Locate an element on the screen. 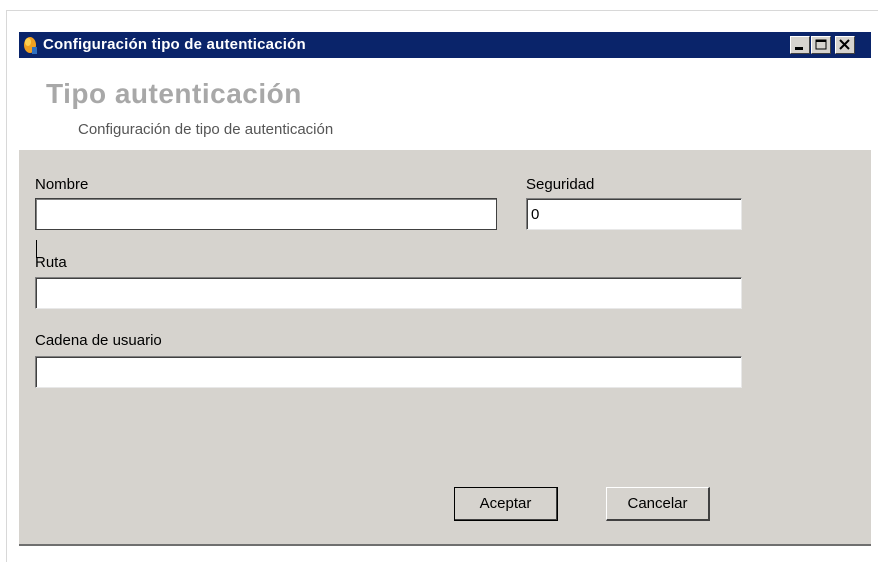 The height and width of the screenshot is (562, 878). title-bar: Configuración tipo de autenticación is located at coordinates (445, 45).